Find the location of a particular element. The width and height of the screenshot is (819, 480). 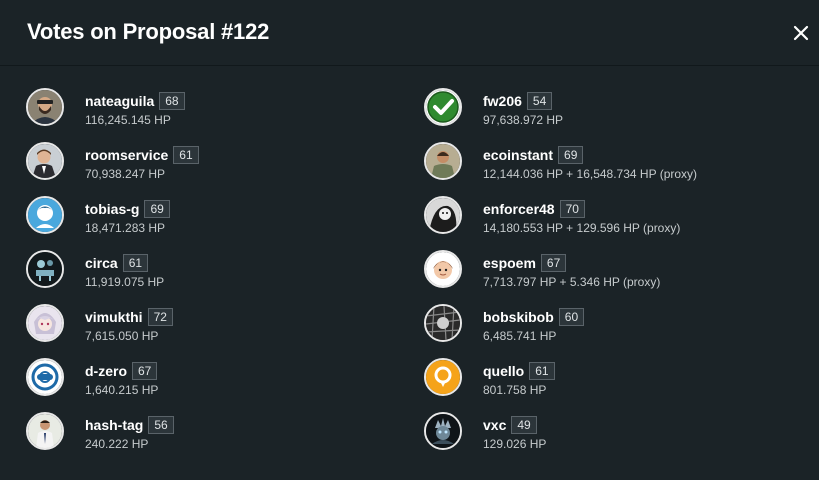

voter-item: circa 61 11,919.075 HP is located at coordinates (216, 277).